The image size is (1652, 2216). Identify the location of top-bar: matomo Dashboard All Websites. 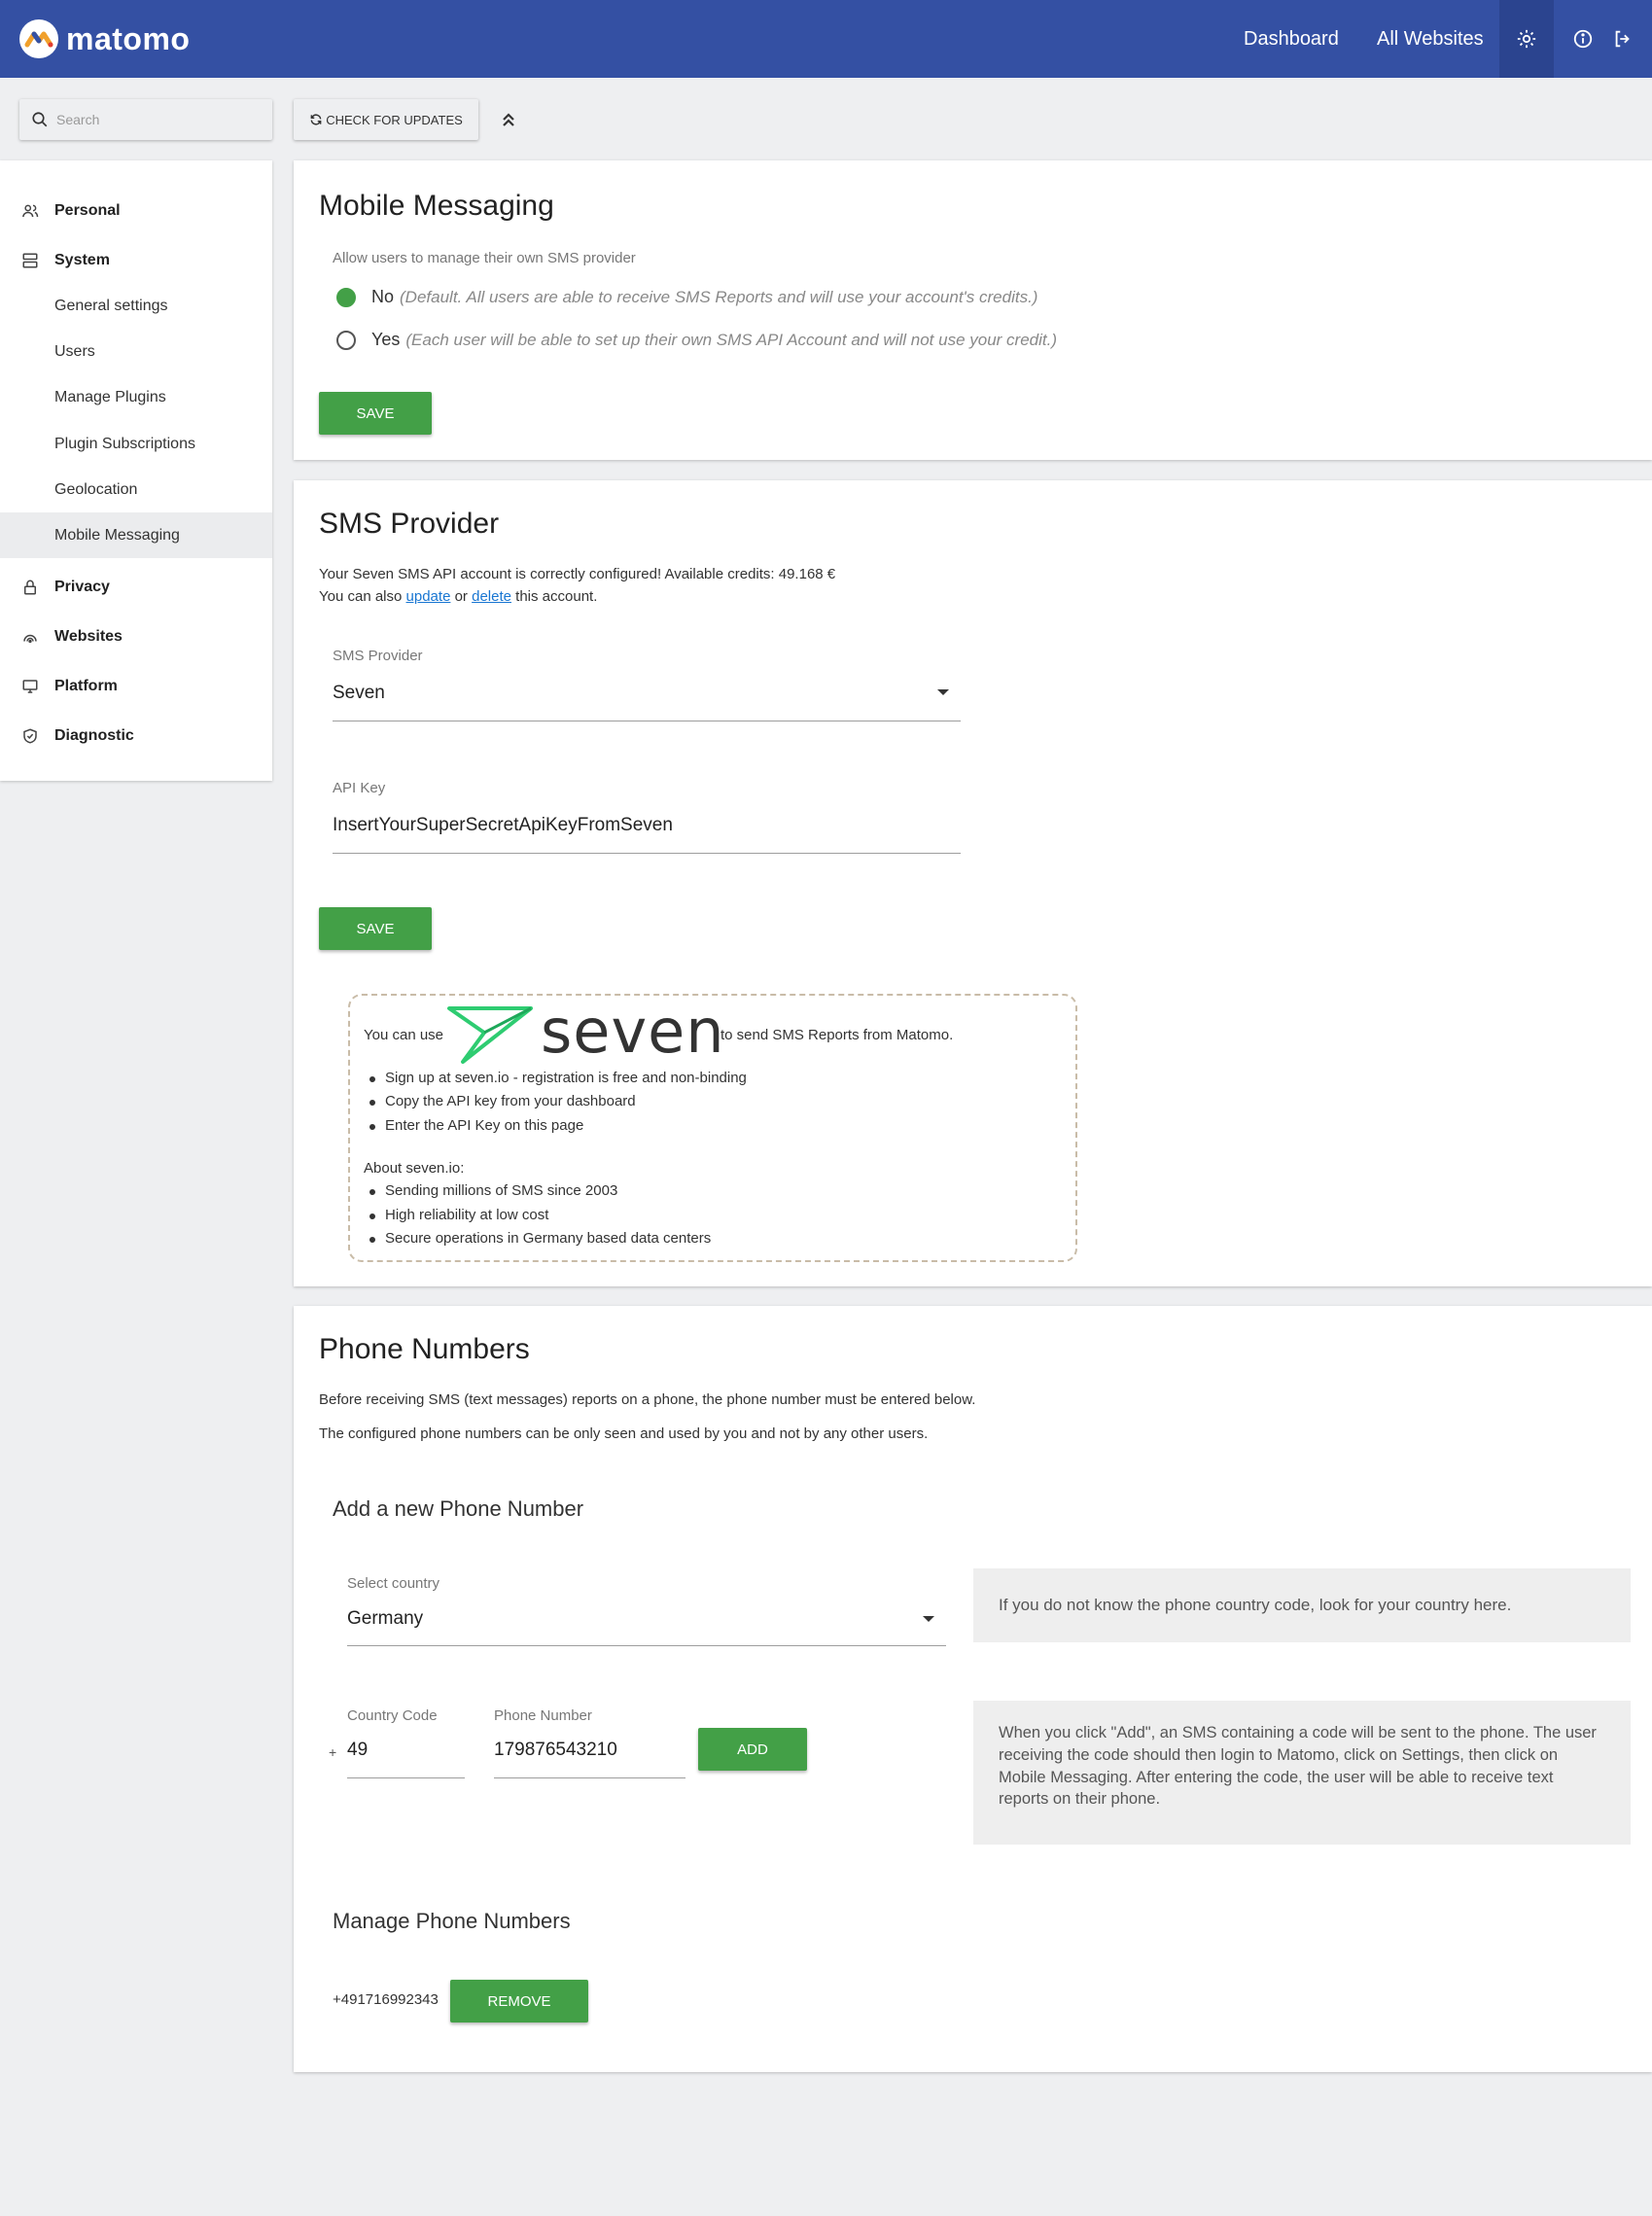
(826, 39).